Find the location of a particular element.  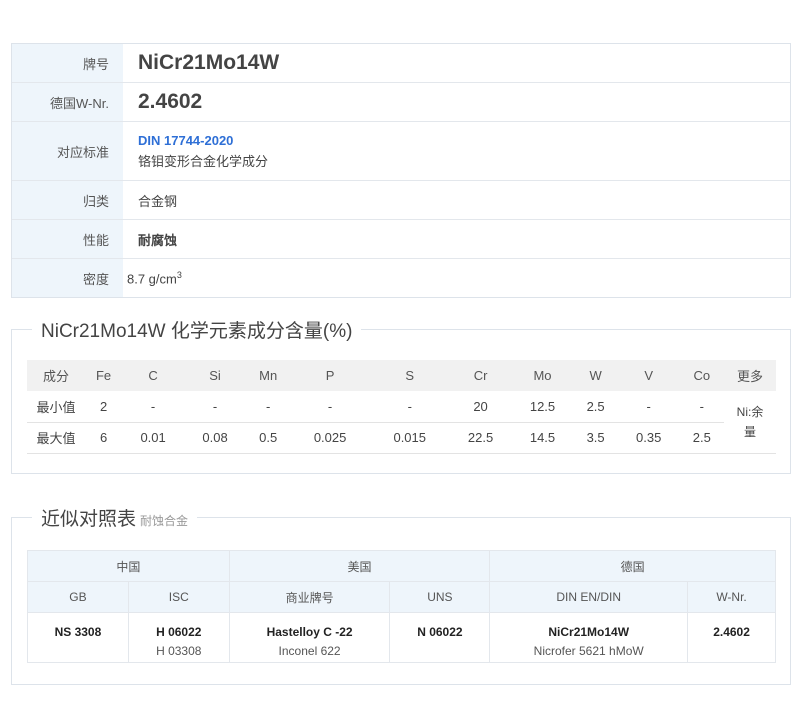

spec-row-standard: 对应标准 DIN 17744-2020 铬钼变形合金化学成分 is located at coordinates (401, 151).